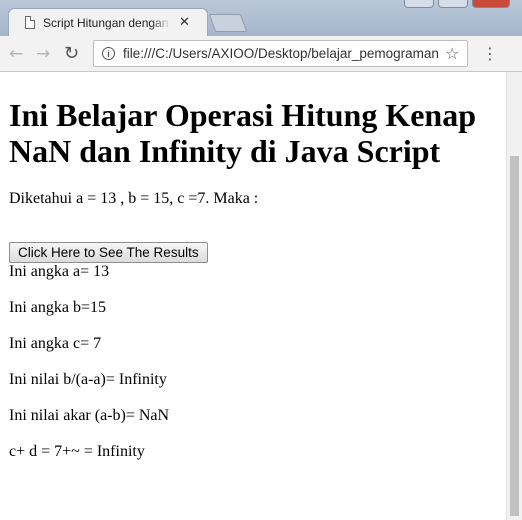 The image size is (522, 520). Describe the element at coordinates (453, 4) in the screenshot. I see `maximize-button` at that location.